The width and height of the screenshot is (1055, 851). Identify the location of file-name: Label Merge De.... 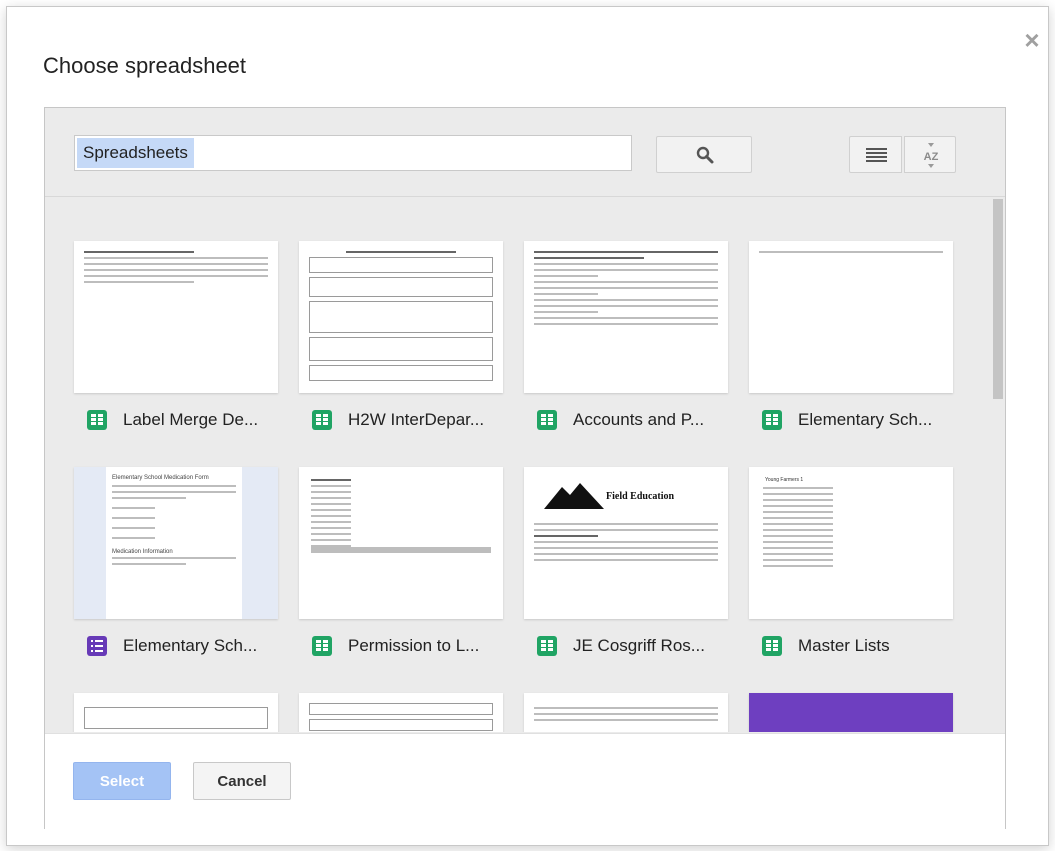
(190, 420).